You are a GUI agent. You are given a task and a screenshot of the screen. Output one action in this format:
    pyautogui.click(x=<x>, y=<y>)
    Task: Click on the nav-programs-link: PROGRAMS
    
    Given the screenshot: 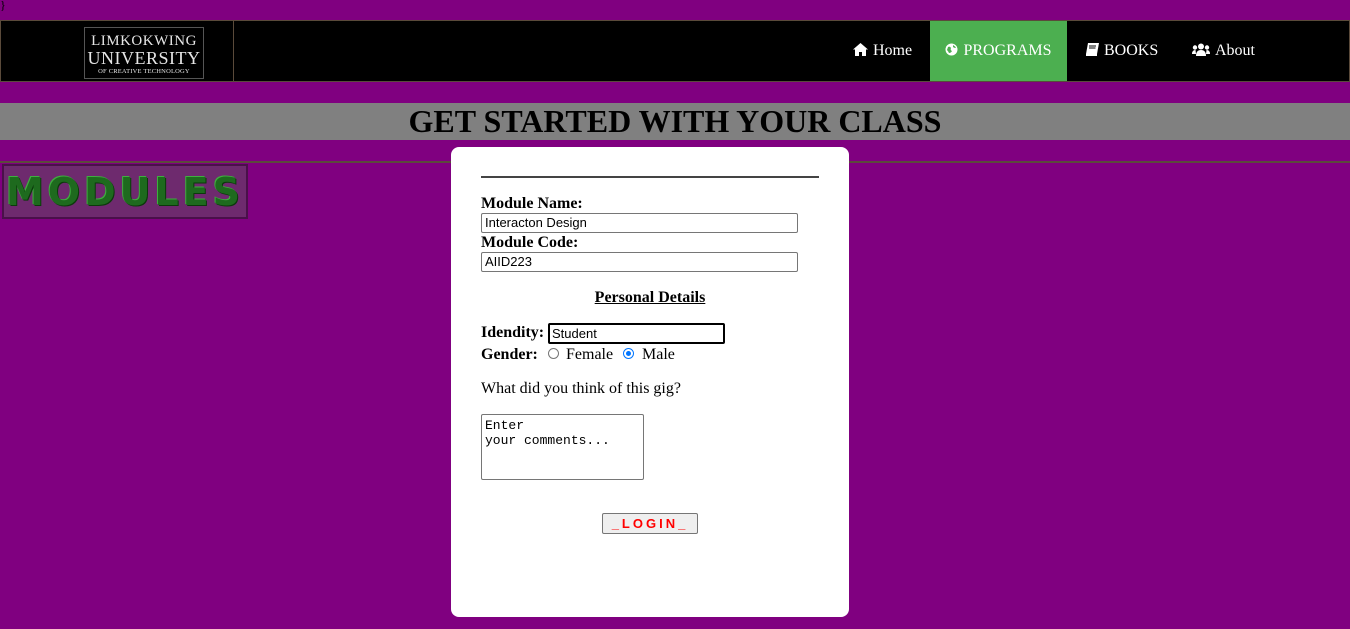 What is the action you would take?
    pyautogui.click(x=998, y=51)
    